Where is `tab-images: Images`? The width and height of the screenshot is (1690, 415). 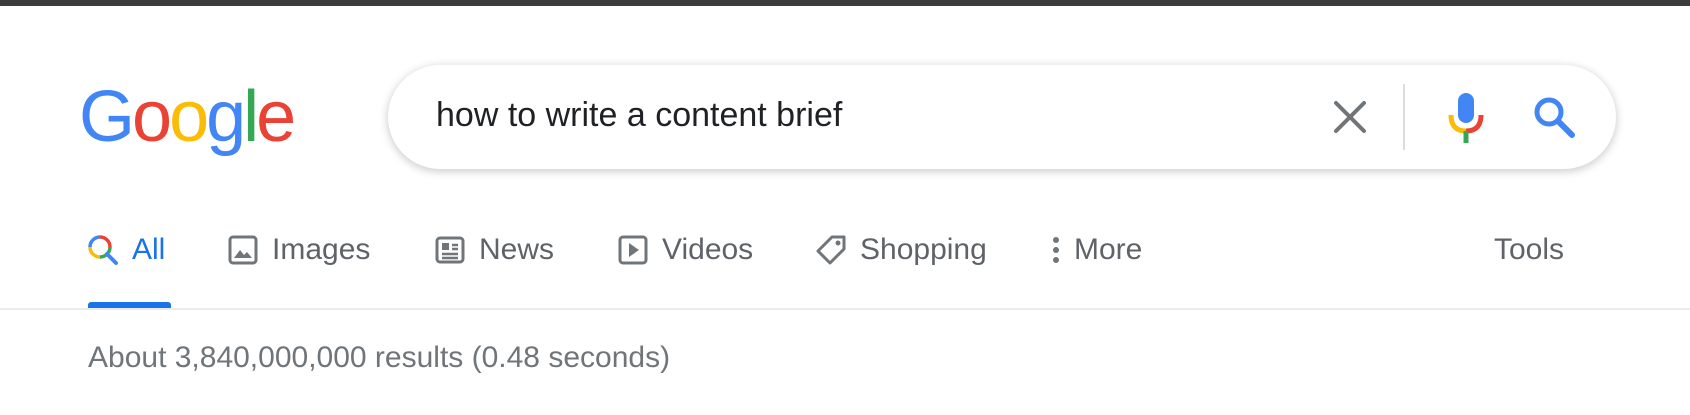 tab-images: Images is located at coordinates (298, 269).